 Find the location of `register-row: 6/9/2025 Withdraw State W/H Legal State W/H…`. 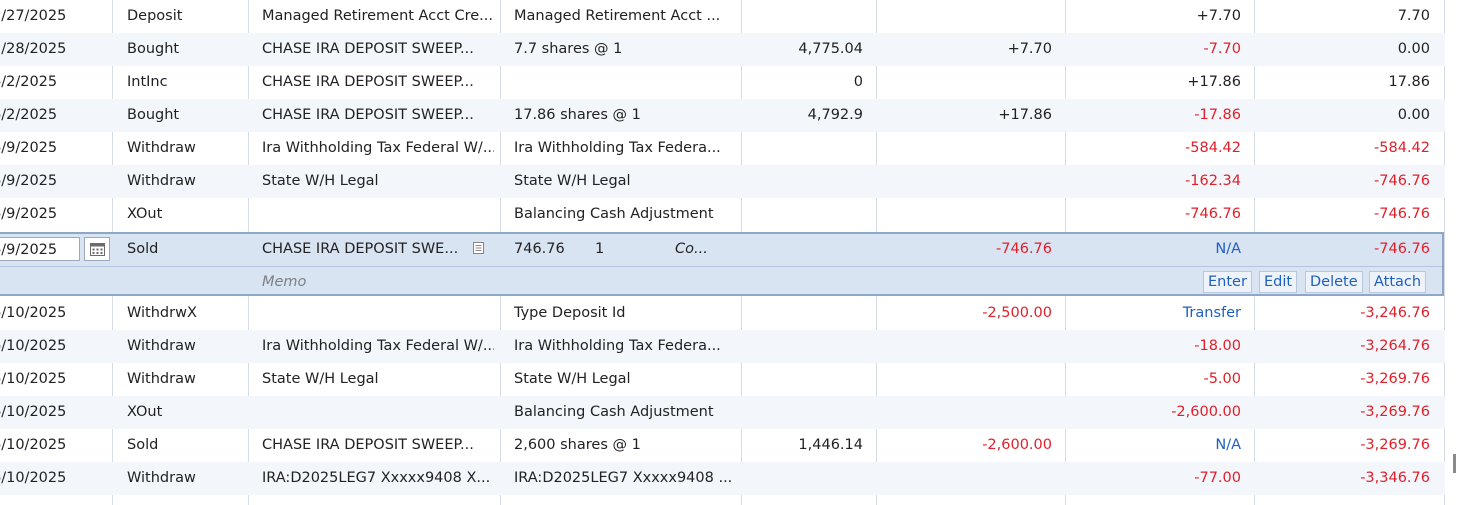

register-row: 6/9/2025 Withdraw State W/H Legal State W/H… is located at coordinates (722, 181).